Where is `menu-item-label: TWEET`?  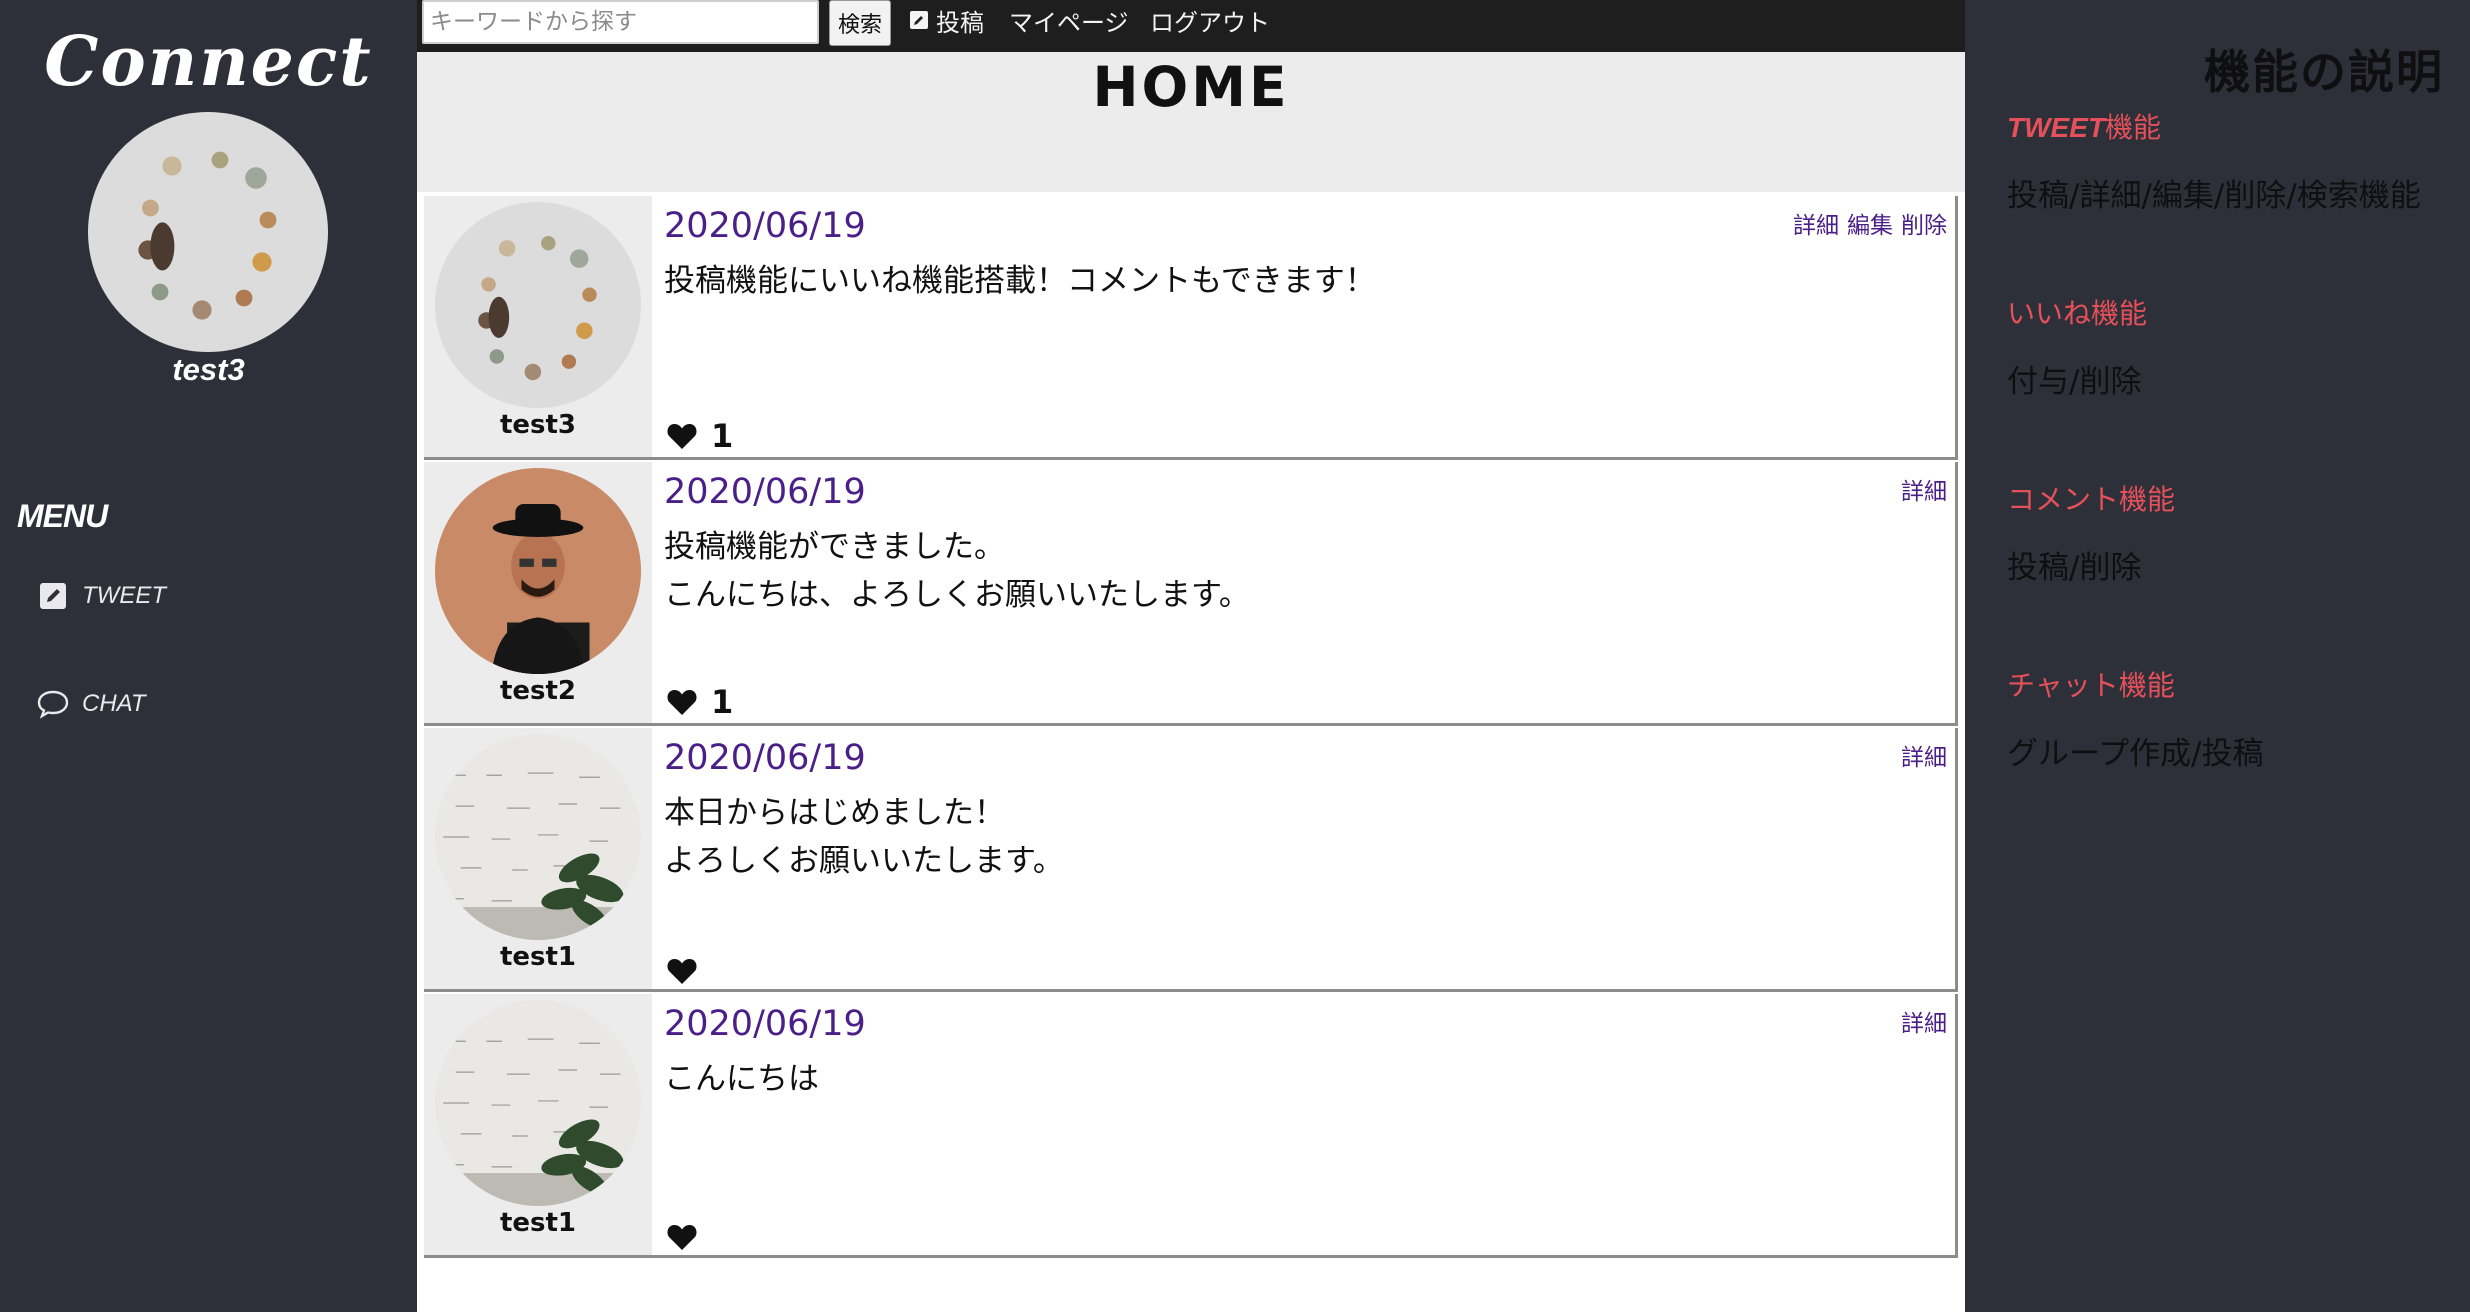 menu-item-label: TWEET is located at coordinates (124, 595).